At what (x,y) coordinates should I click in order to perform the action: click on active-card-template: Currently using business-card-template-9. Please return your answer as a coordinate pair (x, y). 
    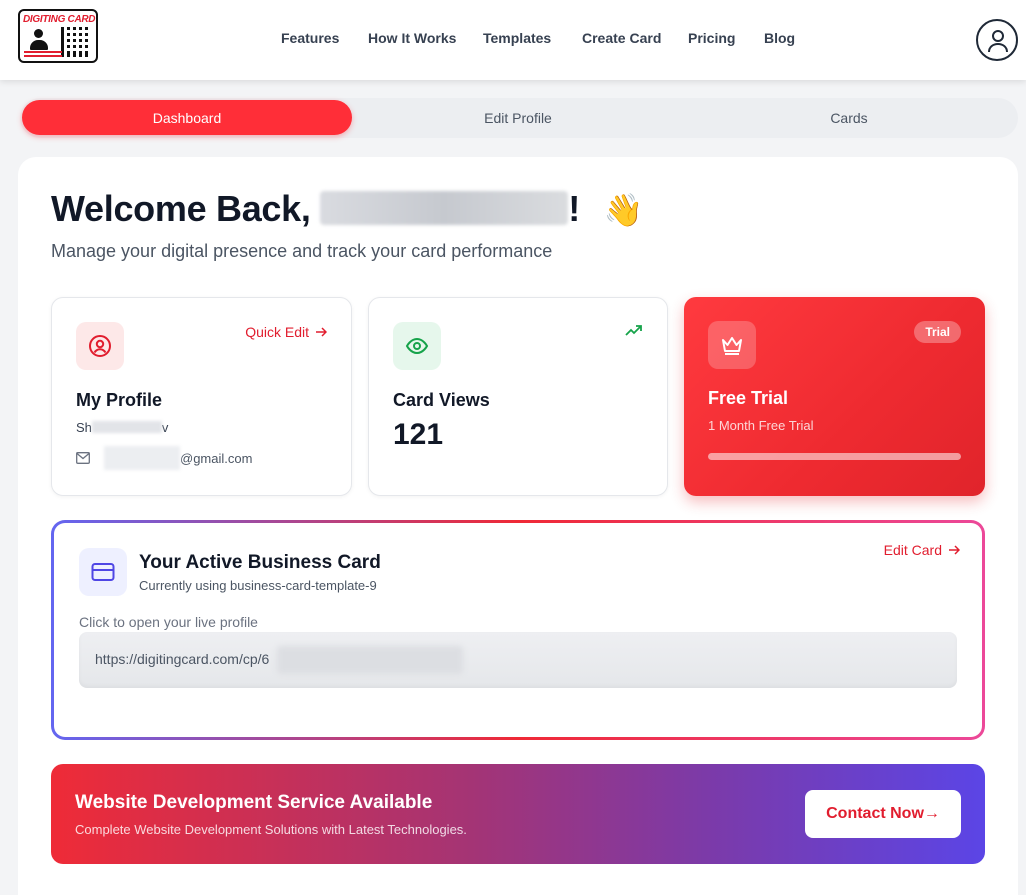
    Looking at the image, I should click on (258, 585).